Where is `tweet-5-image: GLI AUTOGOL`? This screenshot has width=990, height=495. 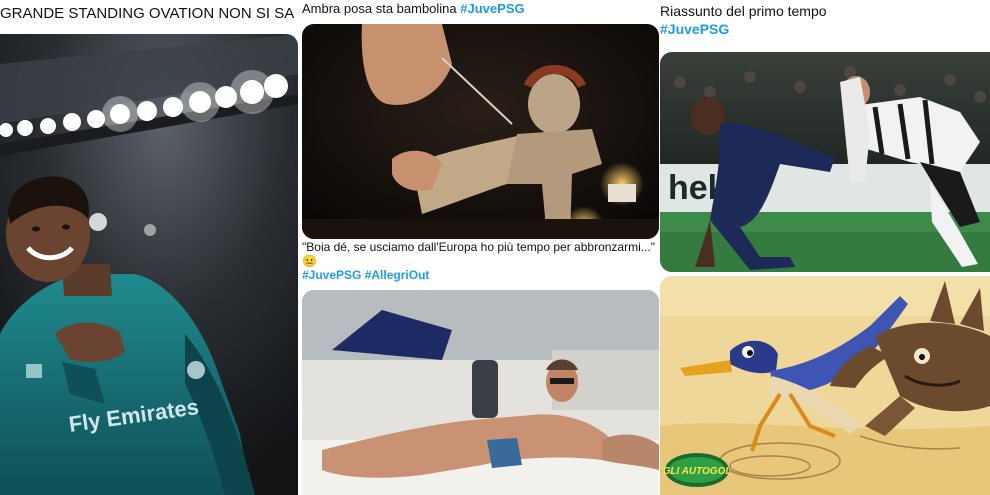 tweet-5-image: GLI AUTOGOL is located at coordinates (825, 385).